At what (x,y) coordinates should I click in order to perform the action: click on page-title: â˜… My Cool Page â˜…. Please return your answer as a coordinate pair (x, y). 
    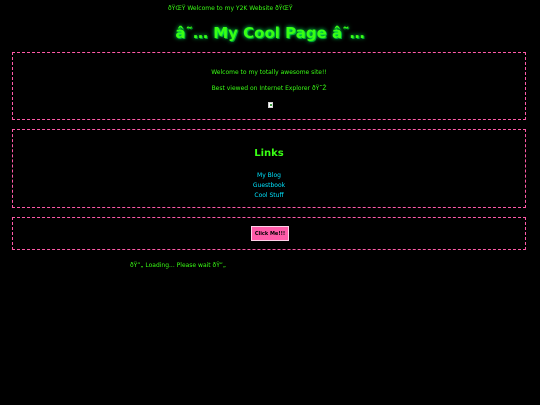
    Looking at the image, I should click on (270, 33).